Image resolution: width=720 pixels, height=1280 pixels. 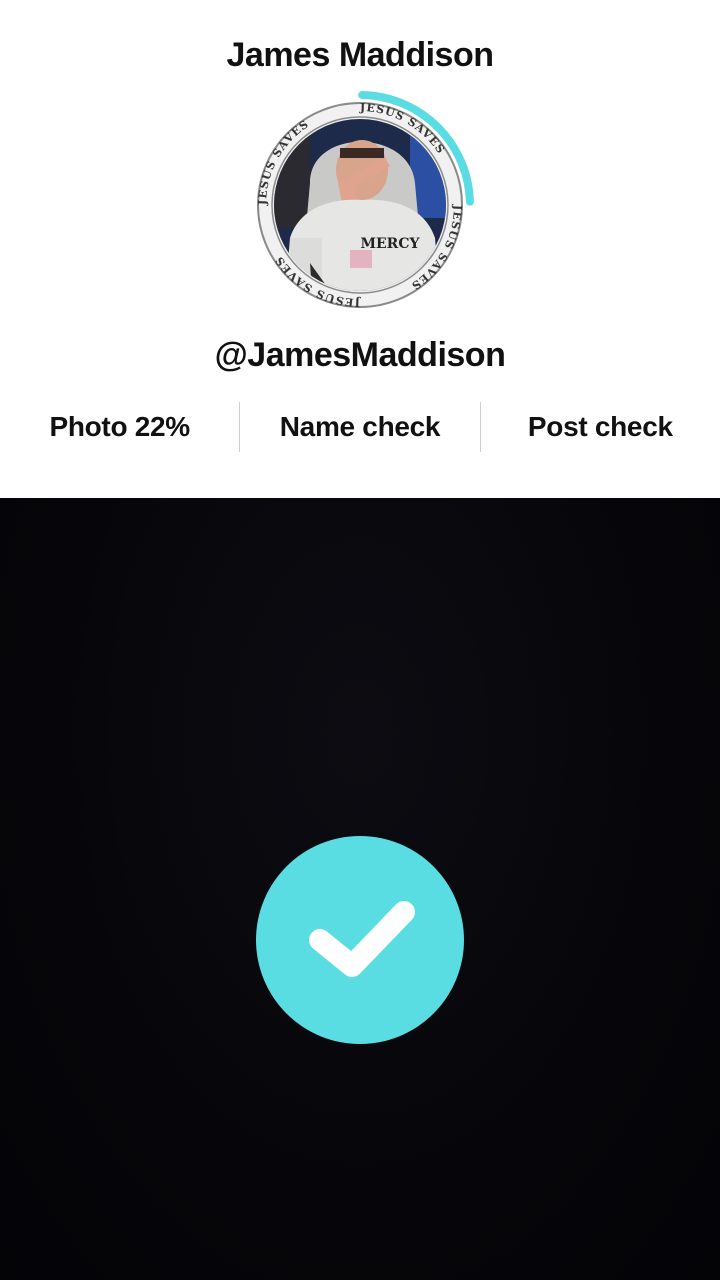 What do you see at coordinates (360, 55) in the screenshot?
I see `display-name: James Maddison` at bounding box center [360, 55].